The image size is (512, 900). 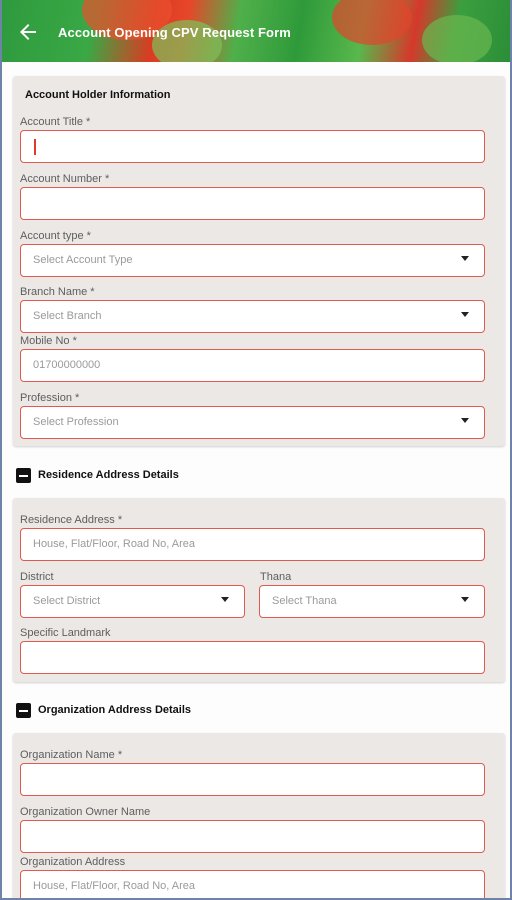 What do you see at coordinates (252, 657) in the screenshot?
I see `landmark-input` at bounding box center [252, 657].